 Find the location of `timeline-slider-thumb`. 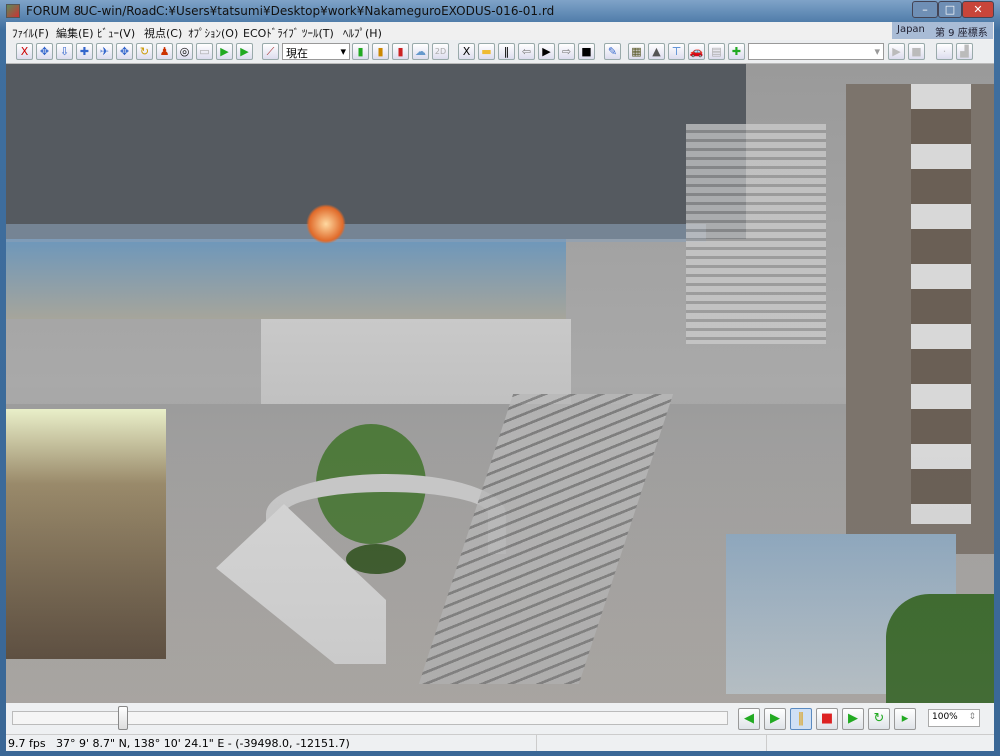

timeline-slider-thumb is located at coordinates (122, 718).